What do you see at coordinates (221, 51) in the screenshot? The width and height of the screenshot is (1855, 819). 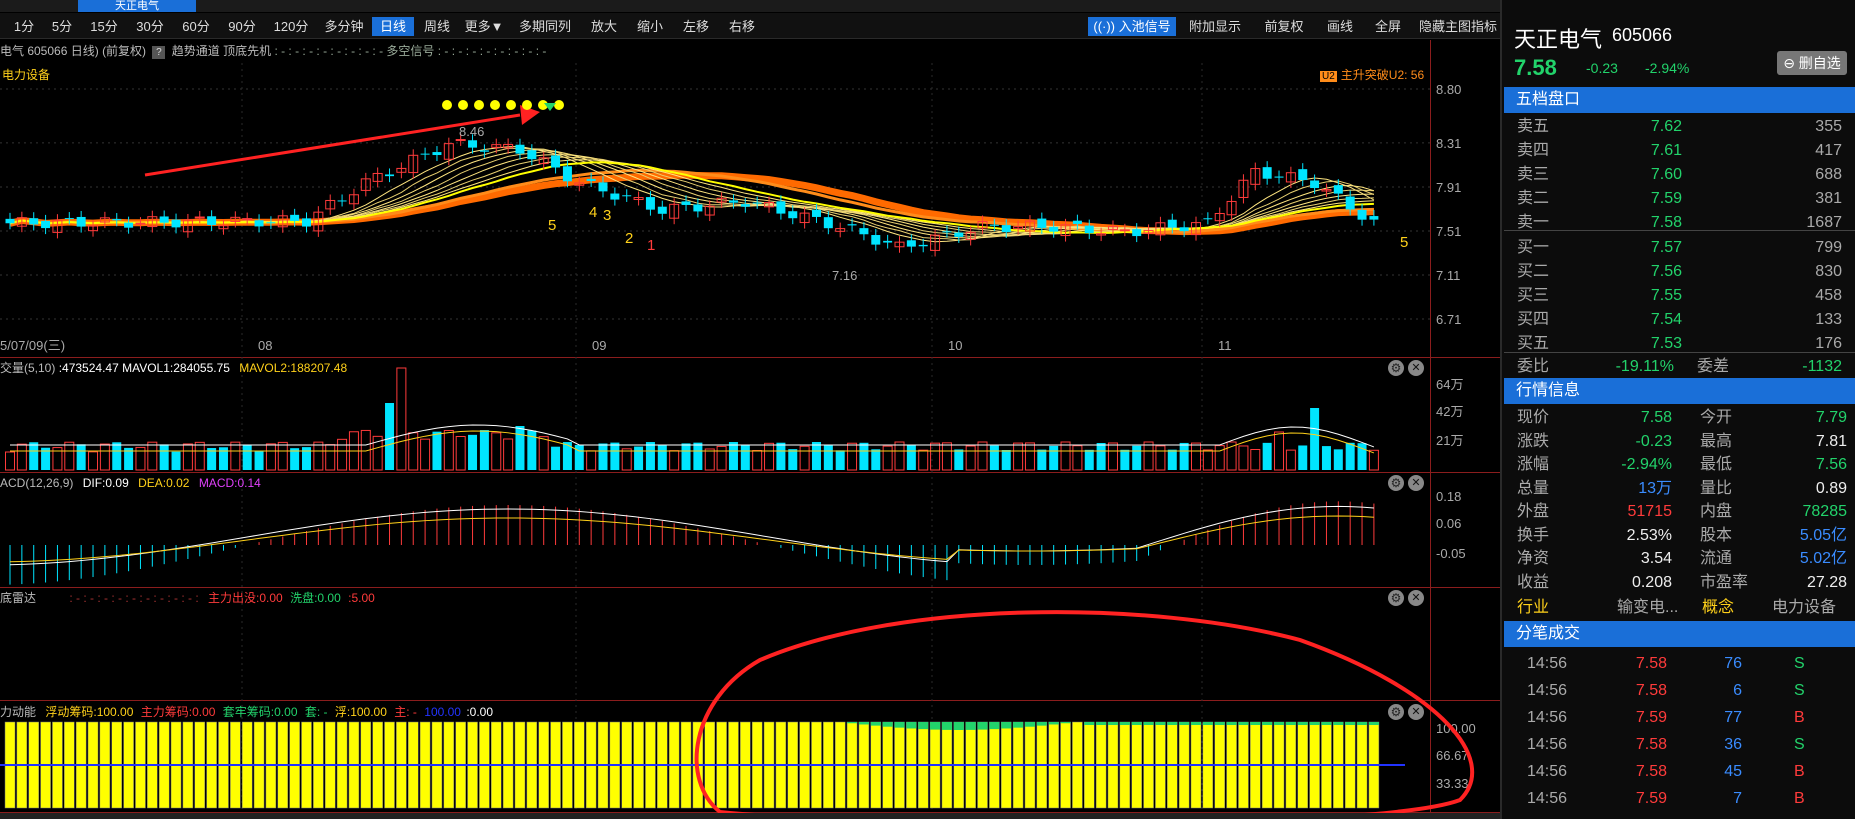 I see `indicator-name: 趋势通道 顶底先机` at bounding box center [221, 51].